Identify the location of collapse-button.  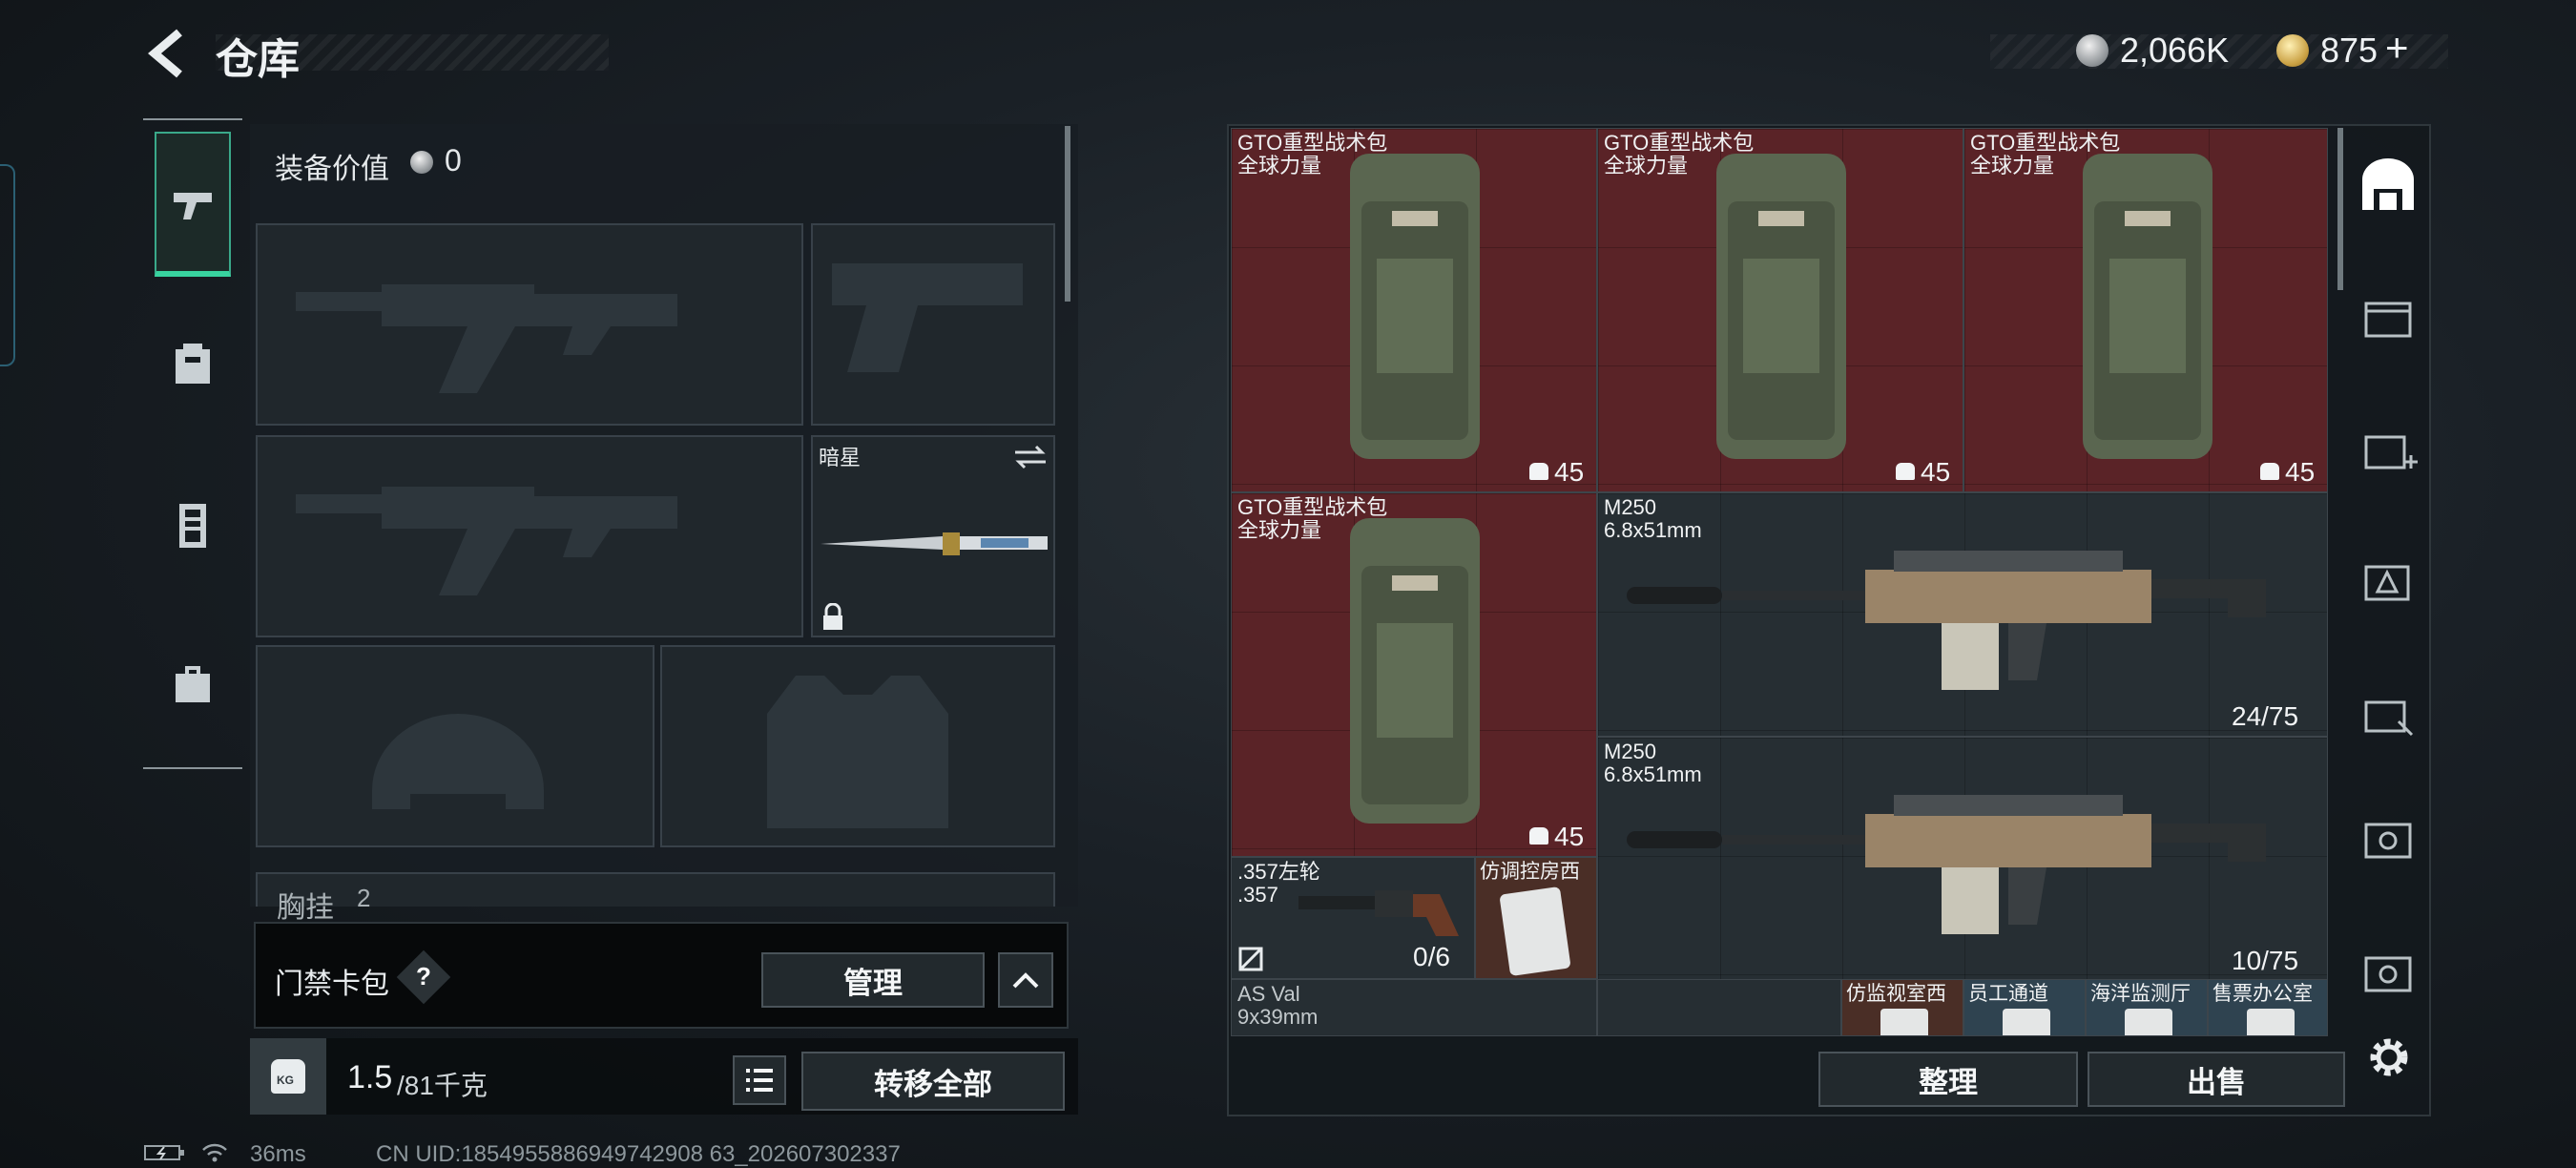
(1025, 980).